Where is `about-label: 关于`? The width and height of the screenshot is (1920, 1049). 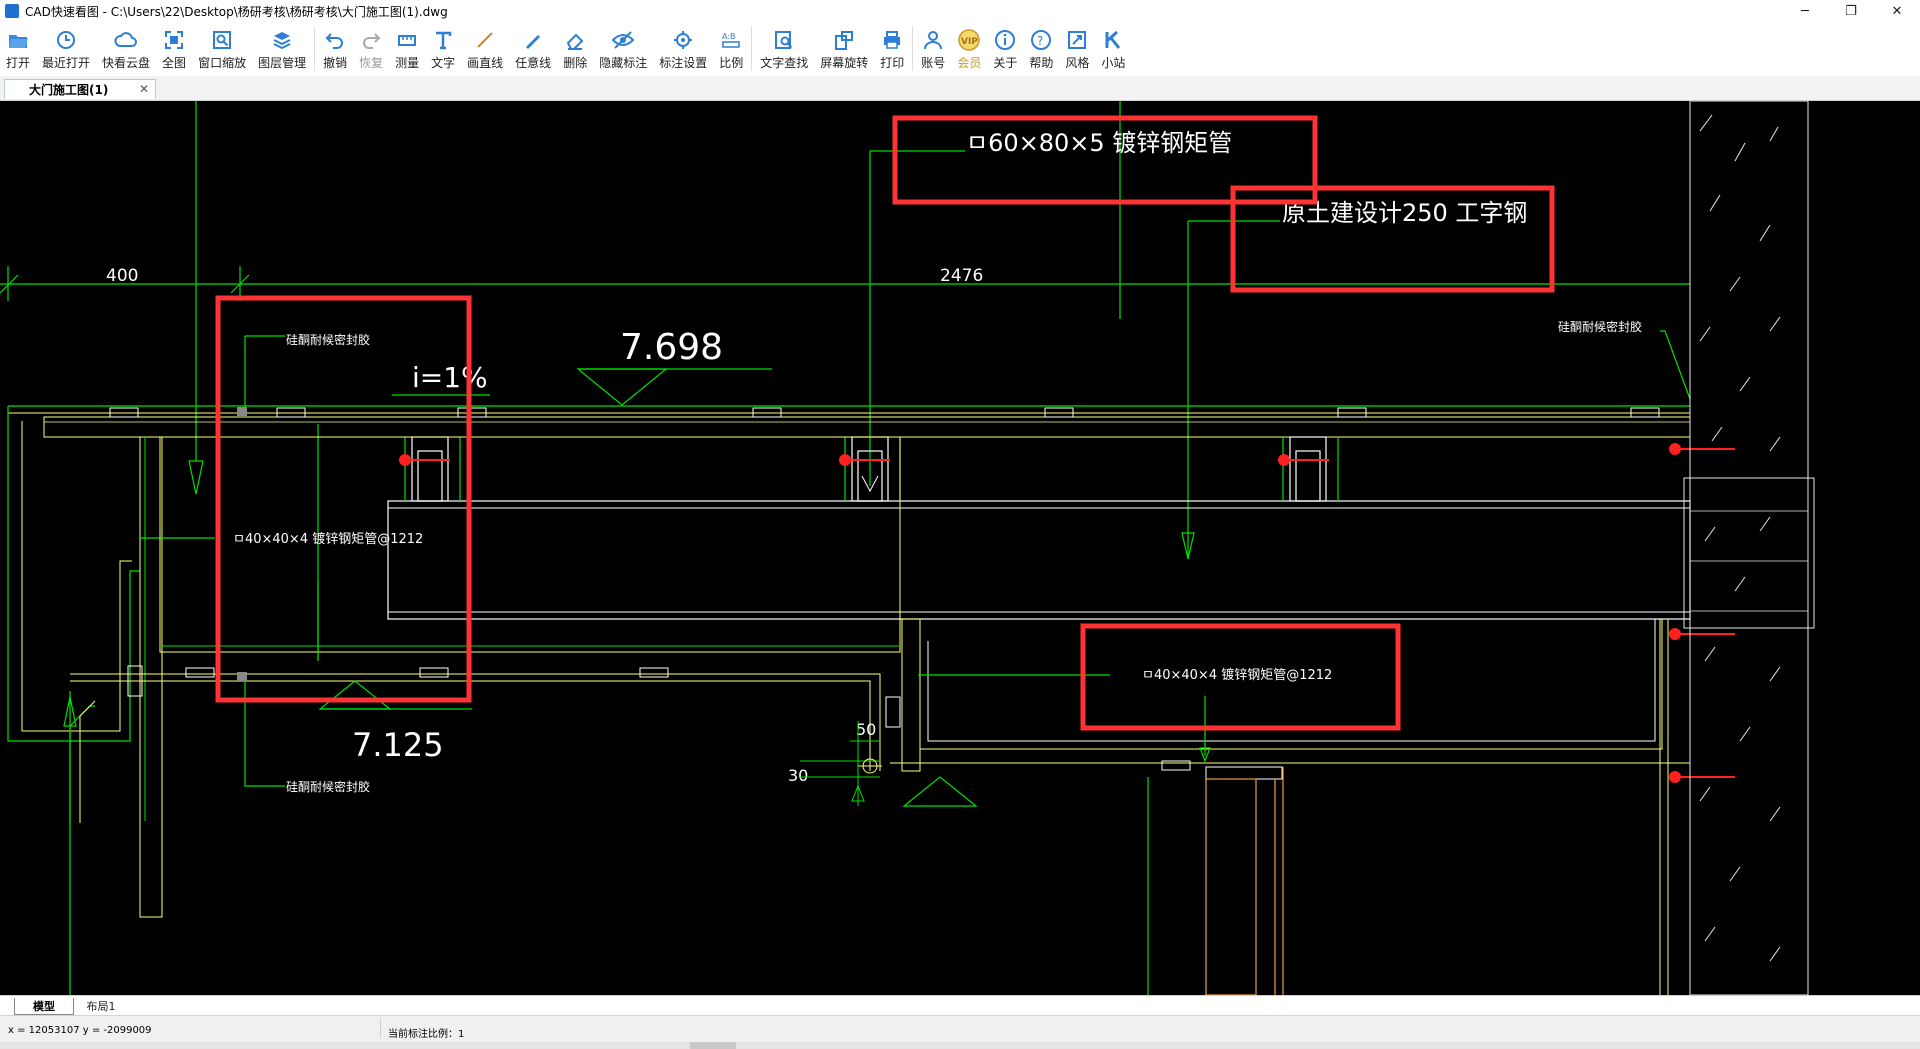
about-label: 关于 is located at coordinates (1005, 63).